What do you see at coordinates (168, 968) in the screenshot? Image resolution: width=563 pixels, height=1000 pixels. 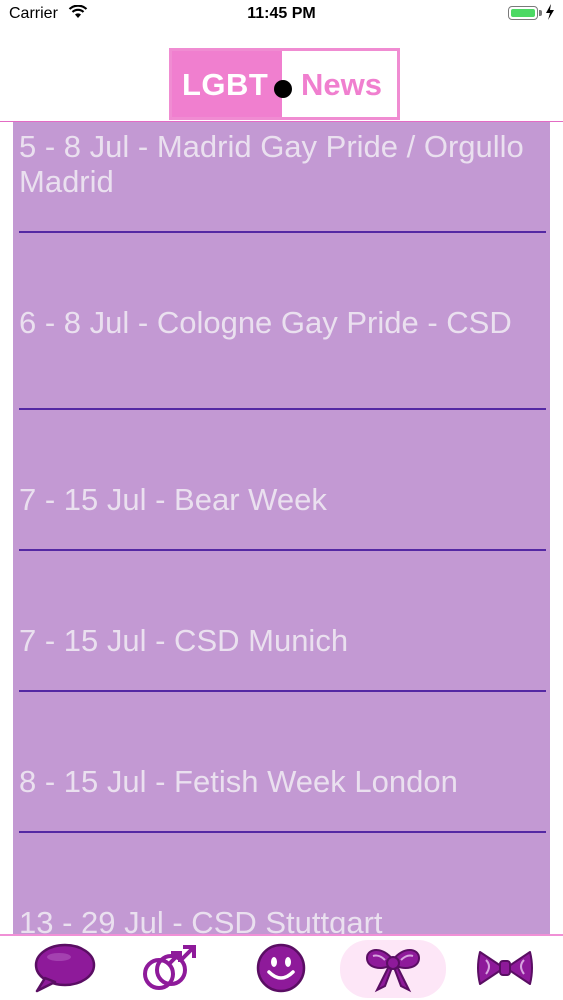 I see `tab-gender` at bounding box center [168, 968].